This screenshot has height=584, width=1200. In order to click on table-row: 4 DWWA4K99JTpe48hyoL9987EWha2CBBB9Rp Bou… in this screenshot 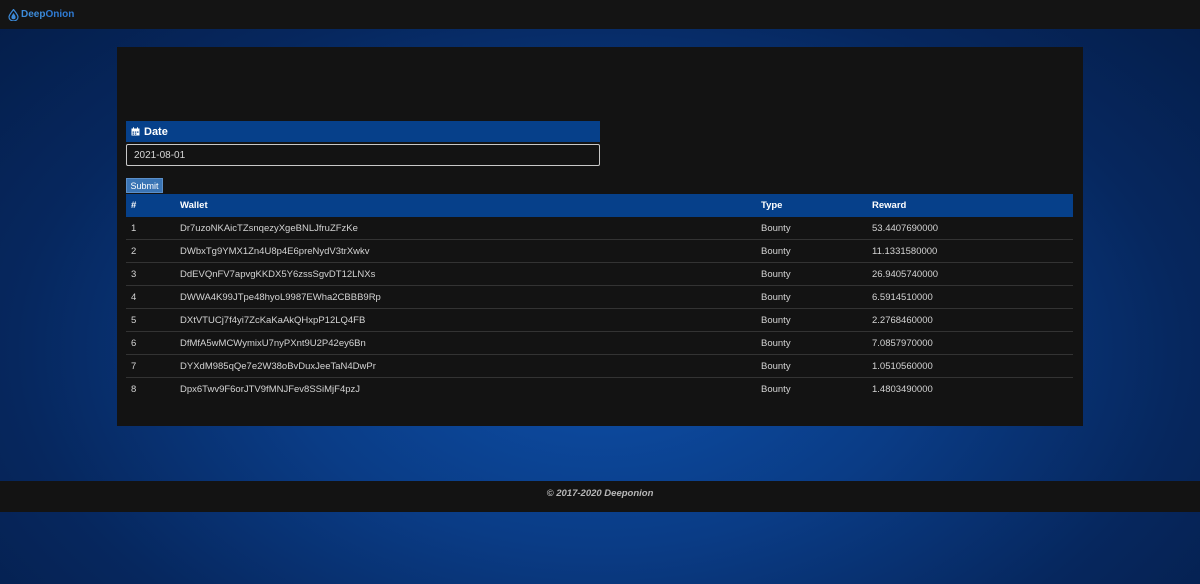, I will do `click(599, 297)`.